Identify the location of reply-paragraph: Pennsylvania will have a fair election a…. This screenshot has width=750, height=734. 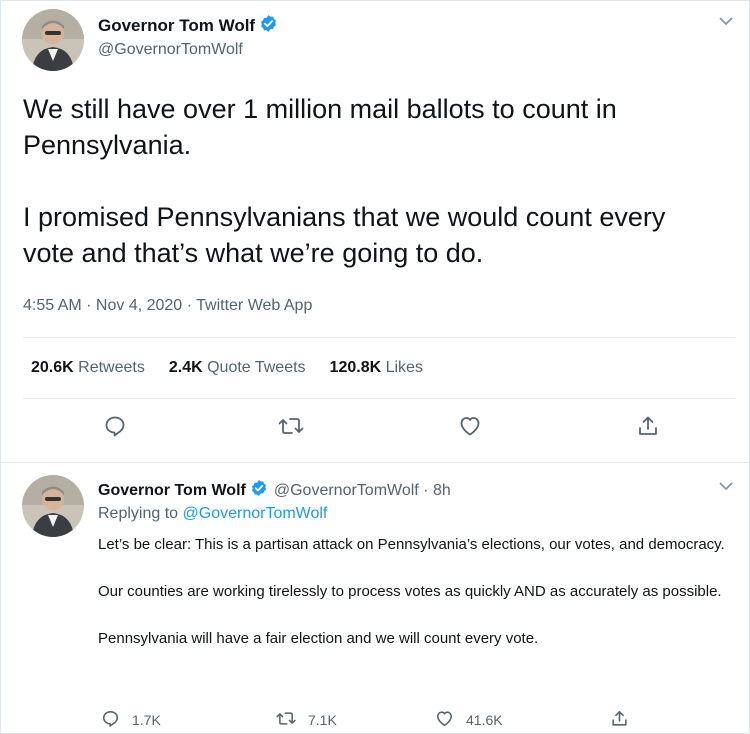
(318, 638).